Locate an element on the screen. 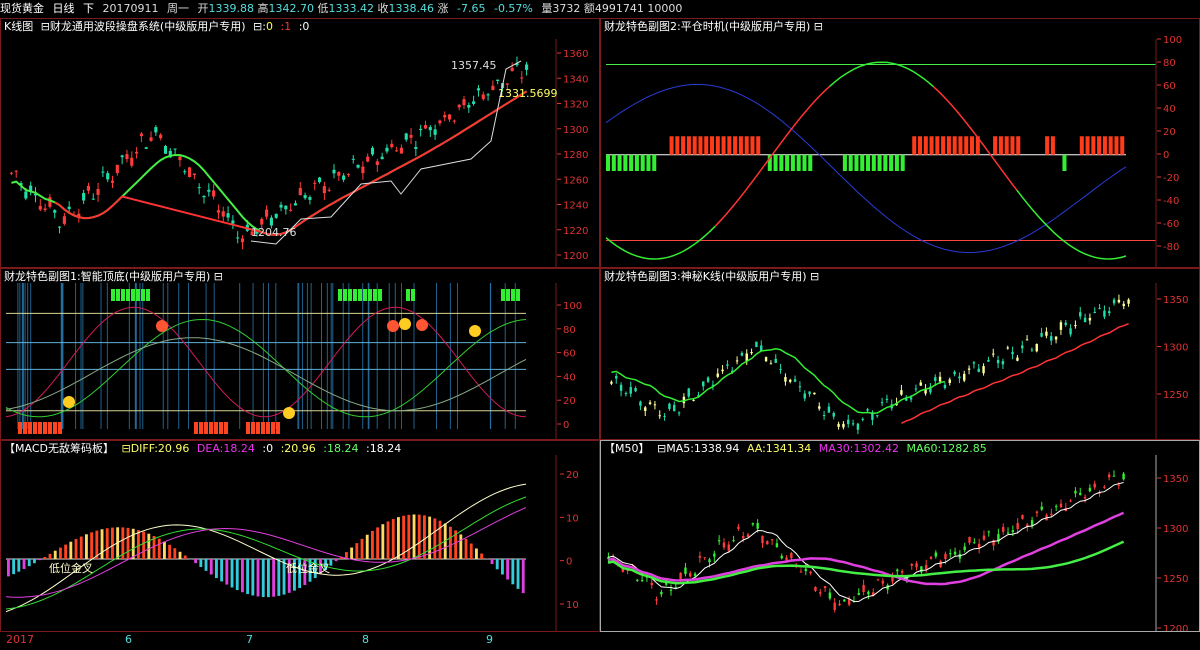 Image resolution: width=1200 pixels, height=650 pixels. kline-indicator-name: ⊟财龙通用波段操盘系统(中级版用户专用) is located at coordinates (143, 26).